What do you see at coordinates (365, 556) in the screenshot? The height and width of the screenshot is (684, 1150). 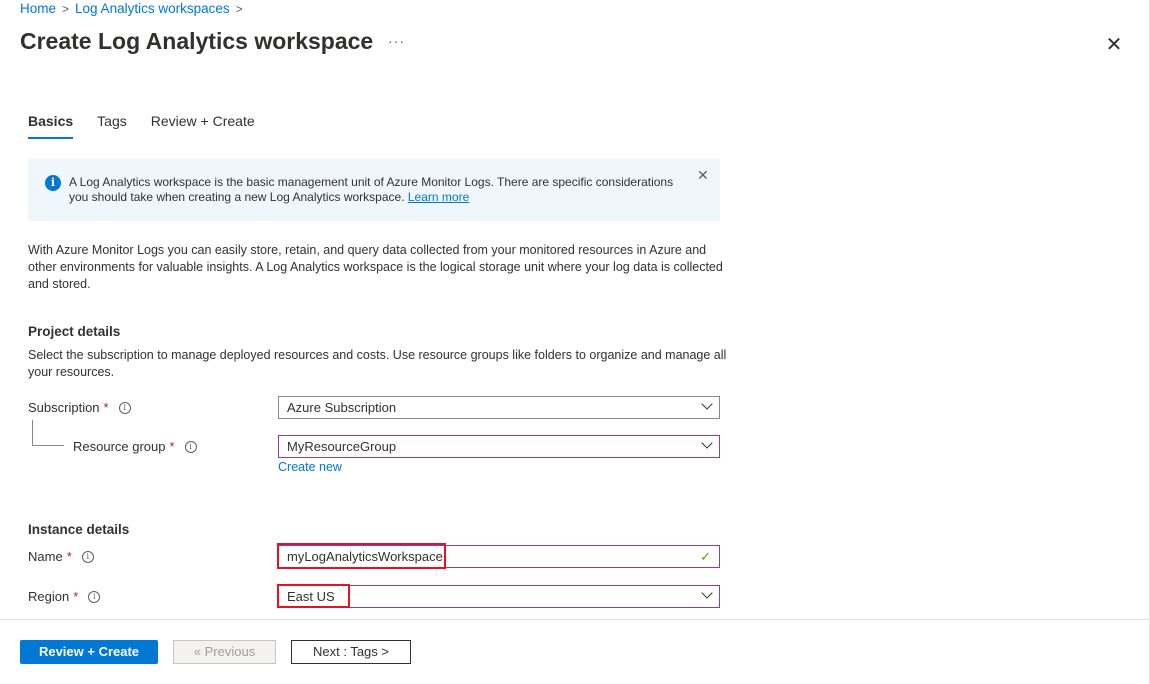 I see `workspace-name-value: myLogAnalyticsWorkspace` at bounding box center [365, 556].